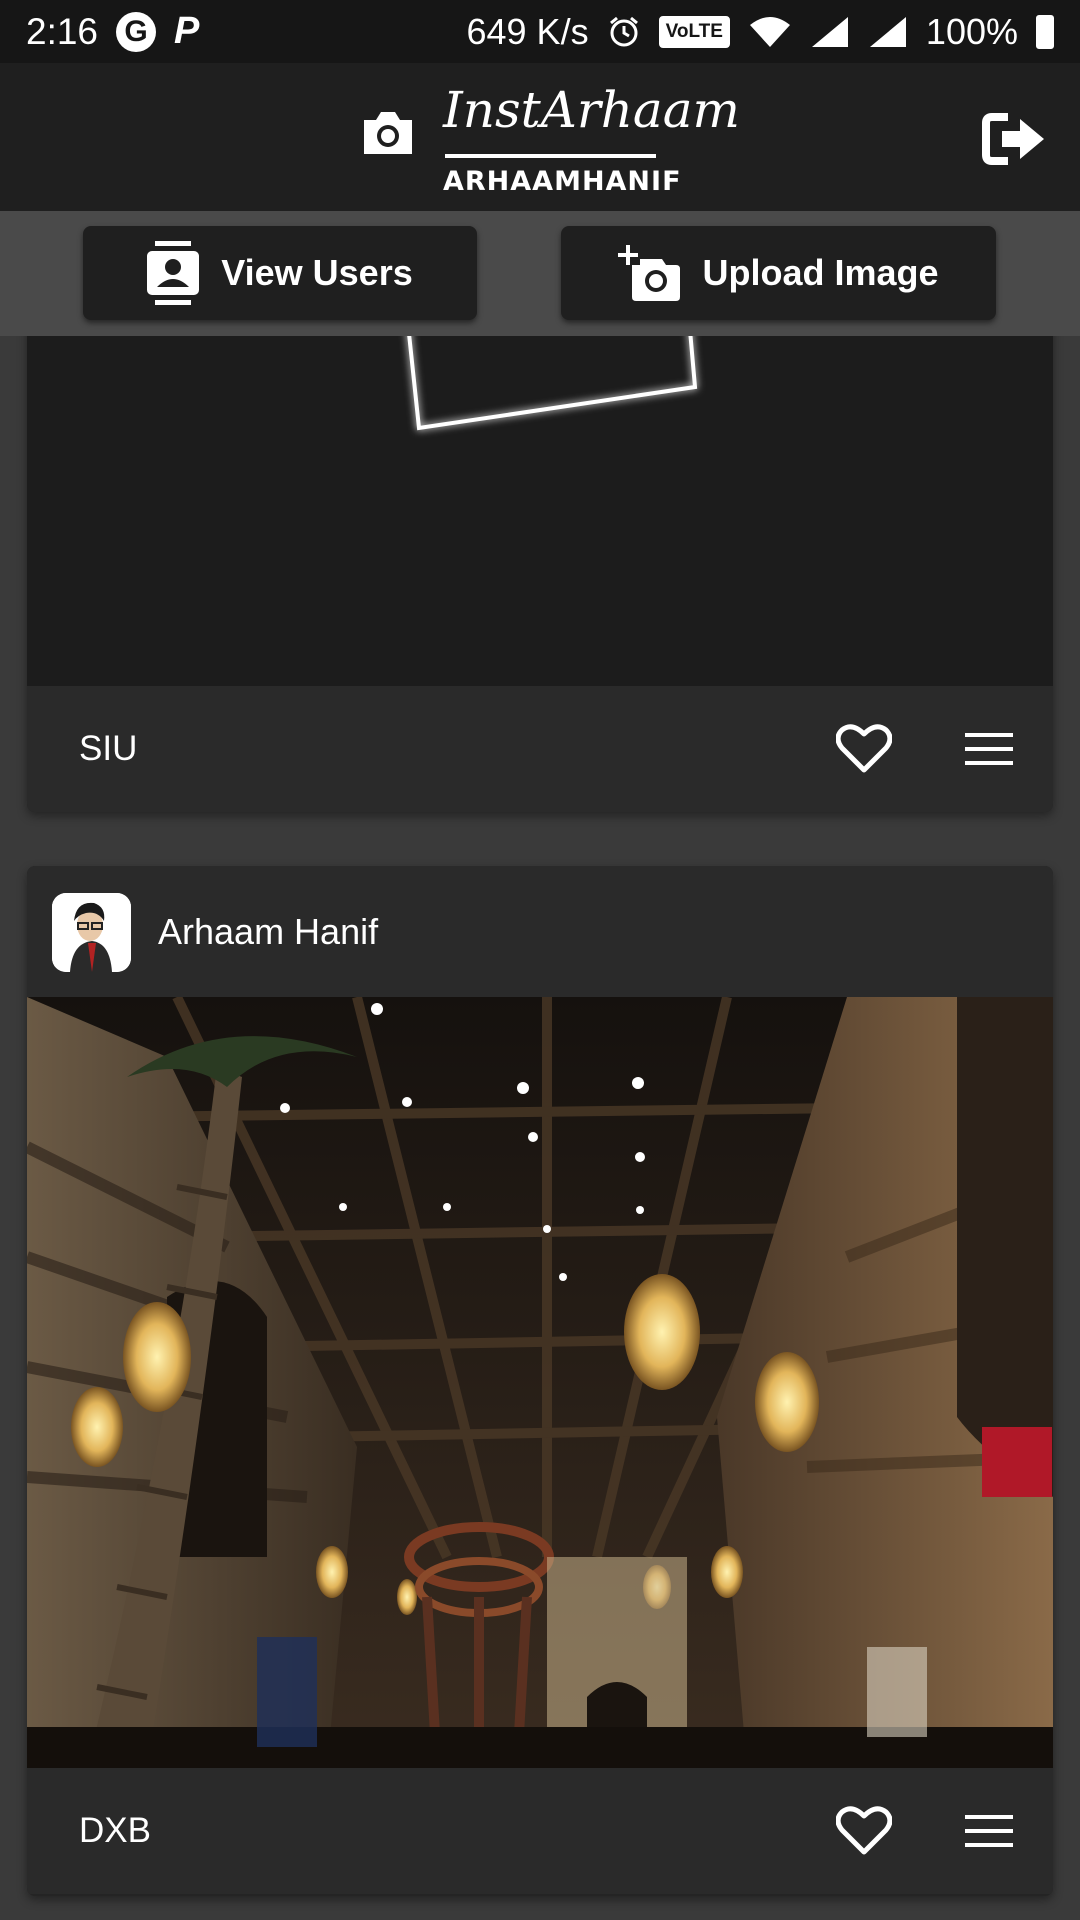 The height and width of the screenshot is (1920, 1080). Describe the element at coordinates (527, 31) in the screenshot. I see `net-speed: 649 K/s` at that location.